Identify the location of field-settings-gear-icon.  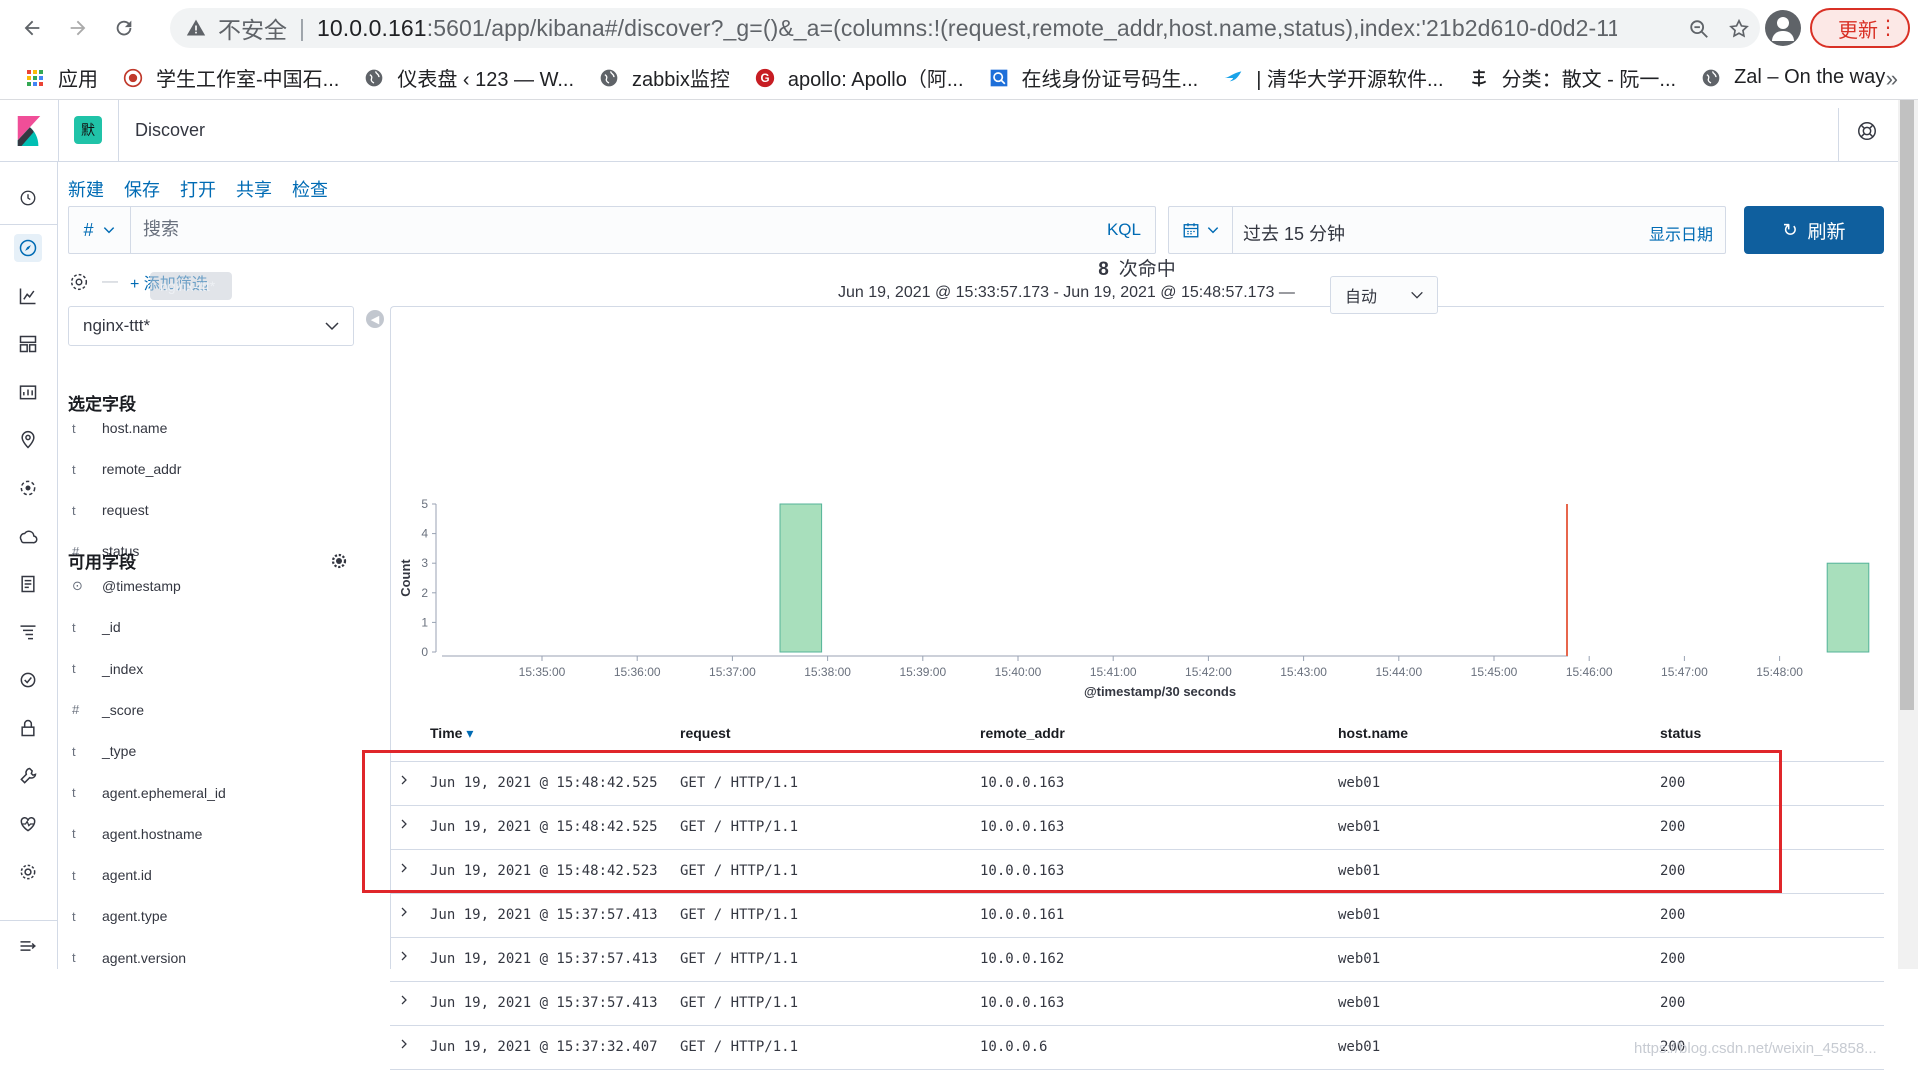
(339, 561).